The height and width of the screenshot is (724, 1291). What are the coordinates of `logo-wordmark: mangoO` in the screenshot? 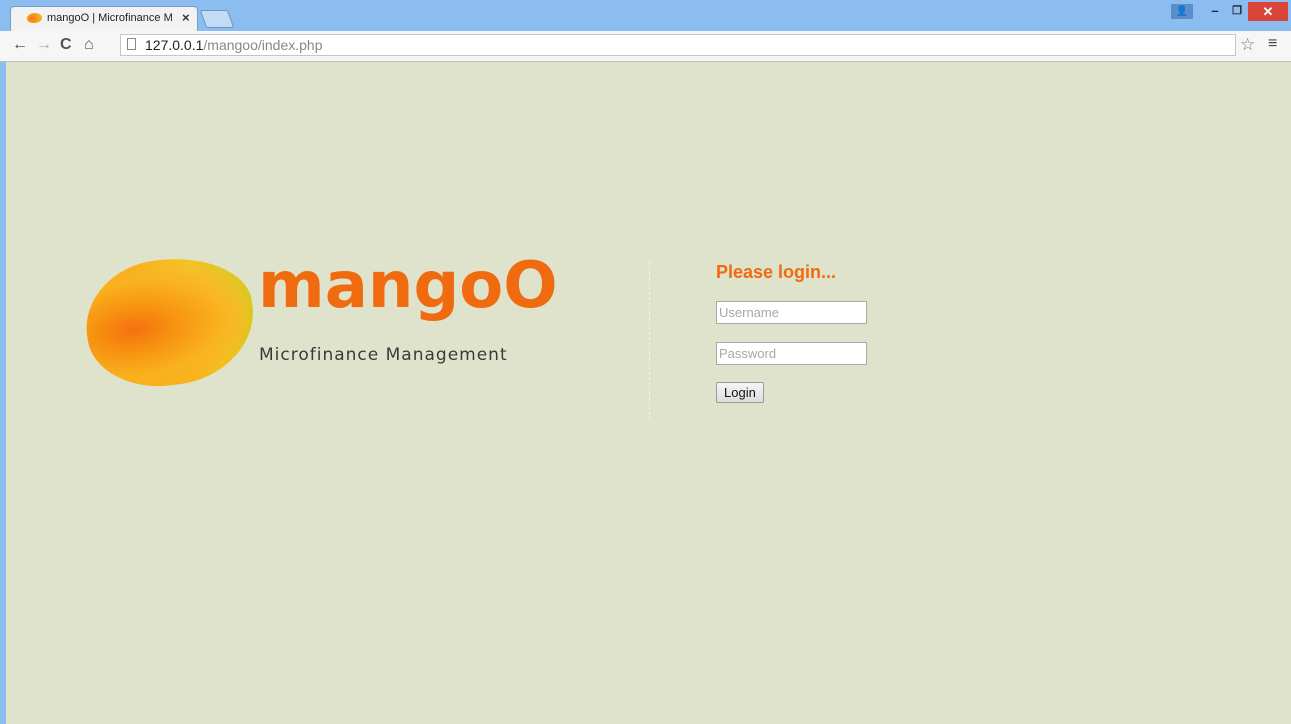 It's located at (408, 286).